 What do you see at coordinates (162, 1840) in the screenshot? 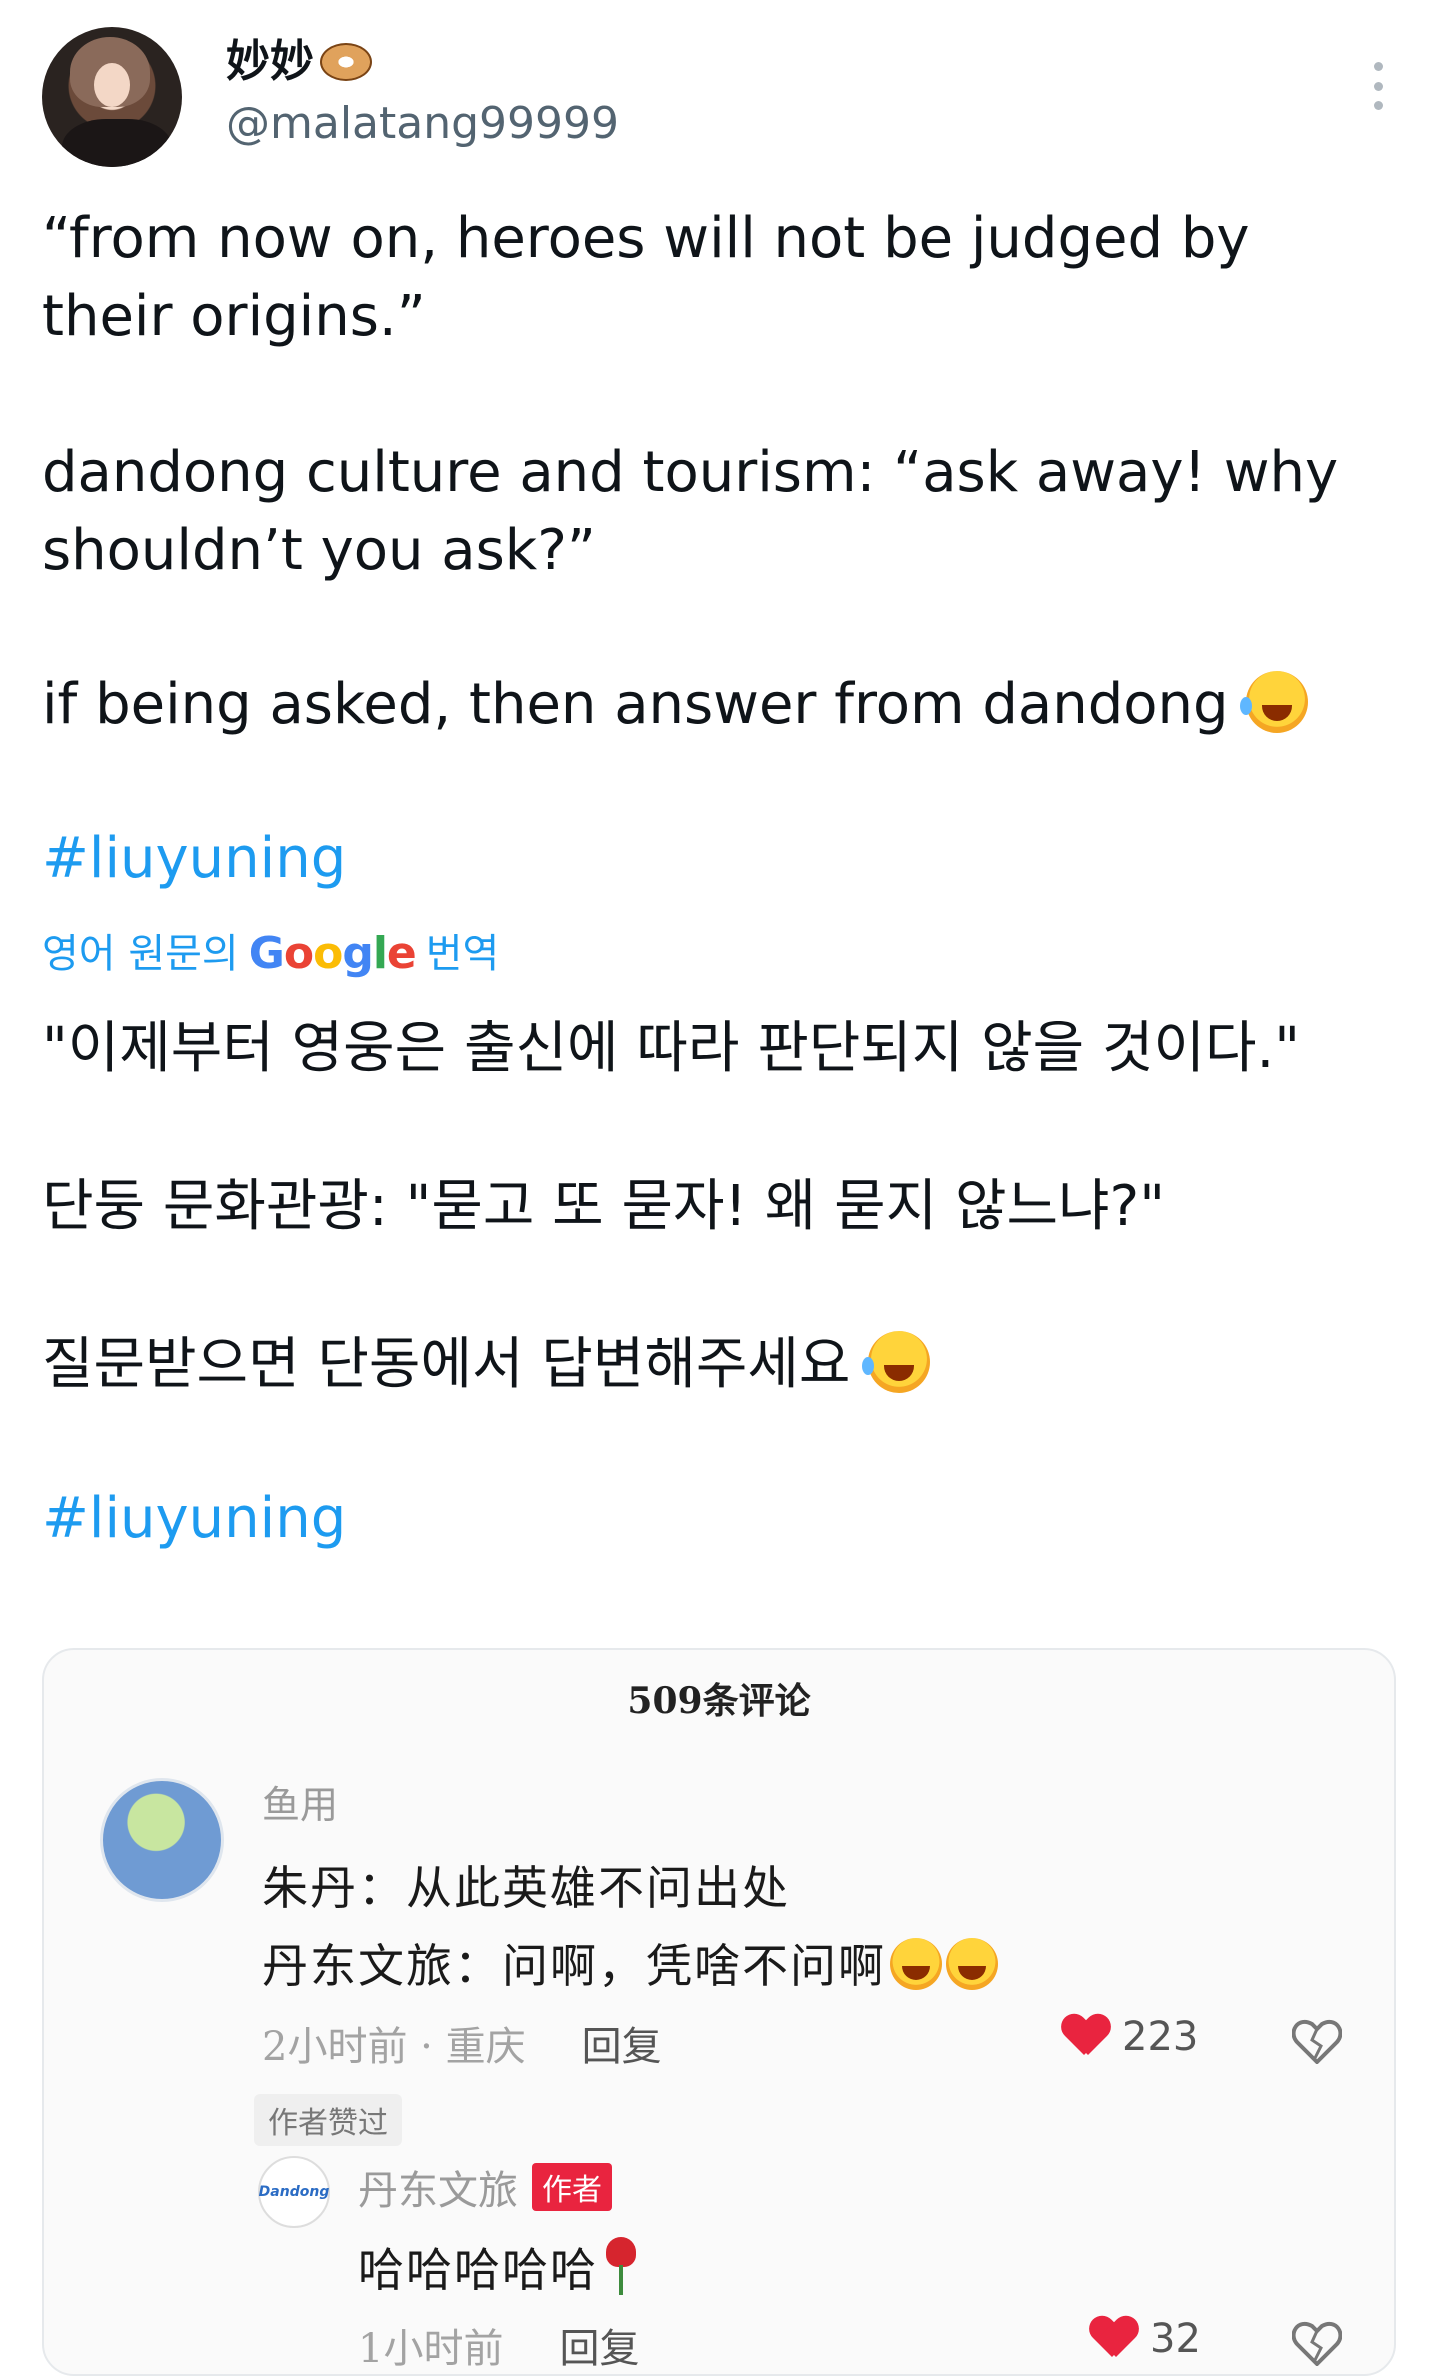
I see `commenter-avatar` at bounding box center [162, 1840].